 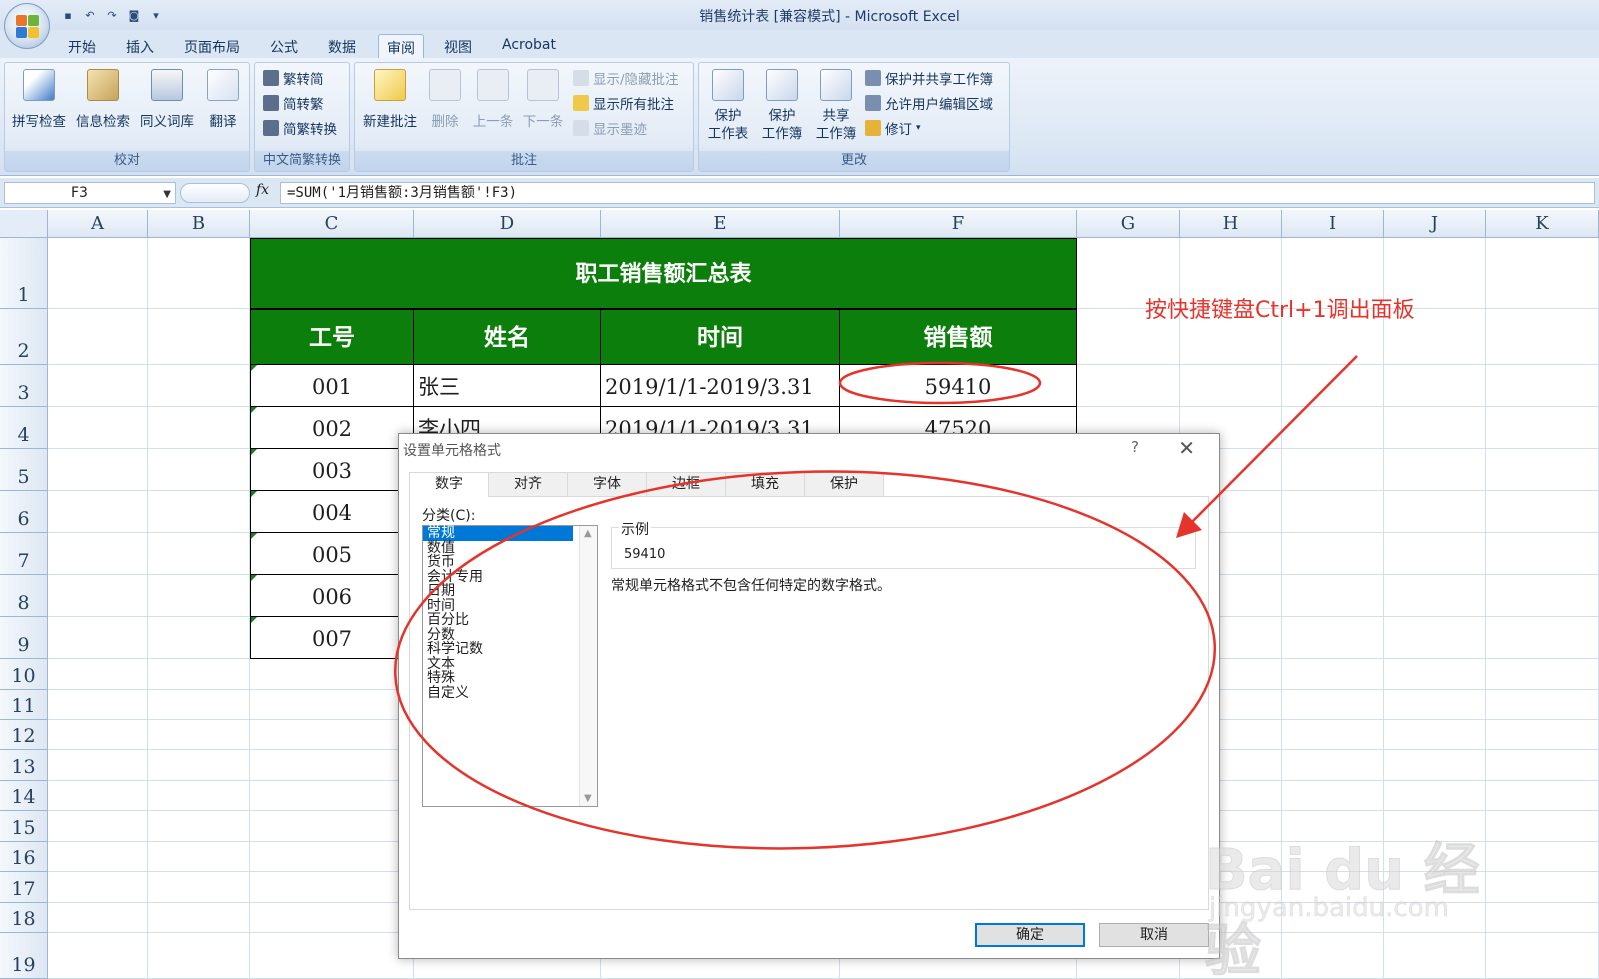 I want to click on table-cell: 001, so click(x=332, y=386).